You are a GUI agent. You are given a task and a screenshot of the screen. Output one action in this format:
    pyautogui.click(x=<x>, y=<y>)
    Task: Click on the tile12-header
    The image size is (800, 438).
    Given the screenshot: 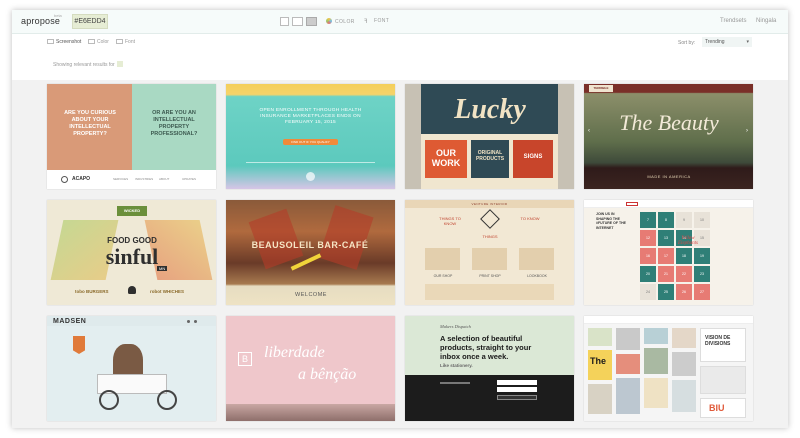 What is the action you would take?
    pyautogui.click(x=668, y=320)
    